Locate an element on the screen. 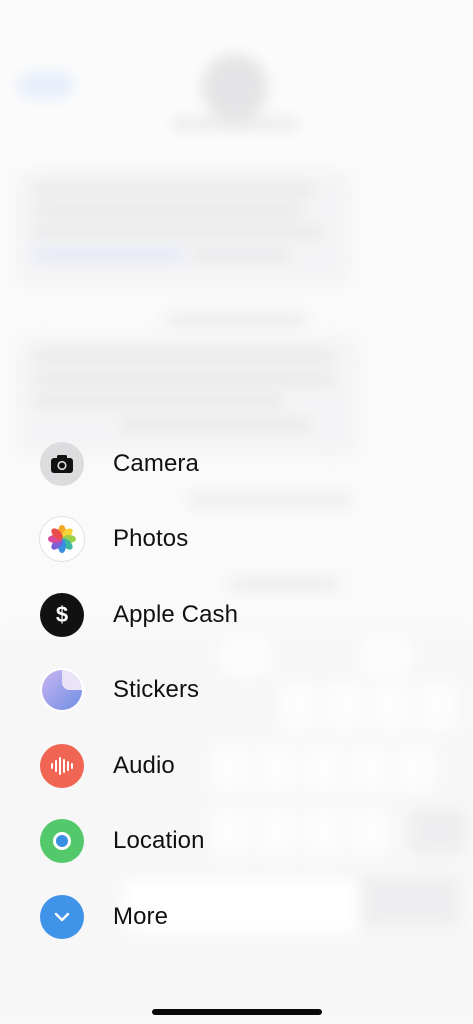 The height and width of the screenshot is (1024, 473). menu-item-more: More is located at coordinates (200, 917).